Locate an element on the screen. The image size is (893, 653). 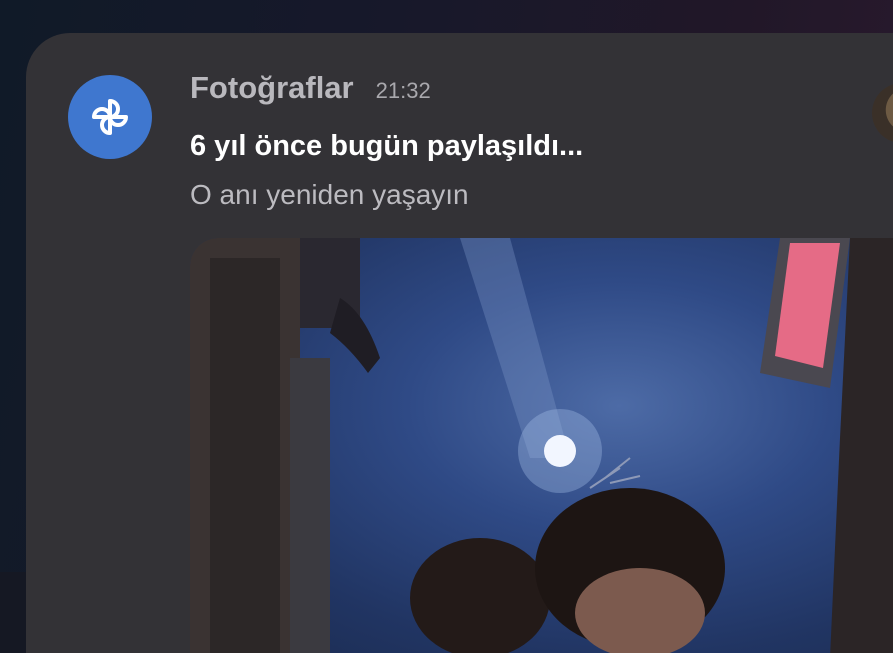
street-lamp is located at coordinates (560, 451).